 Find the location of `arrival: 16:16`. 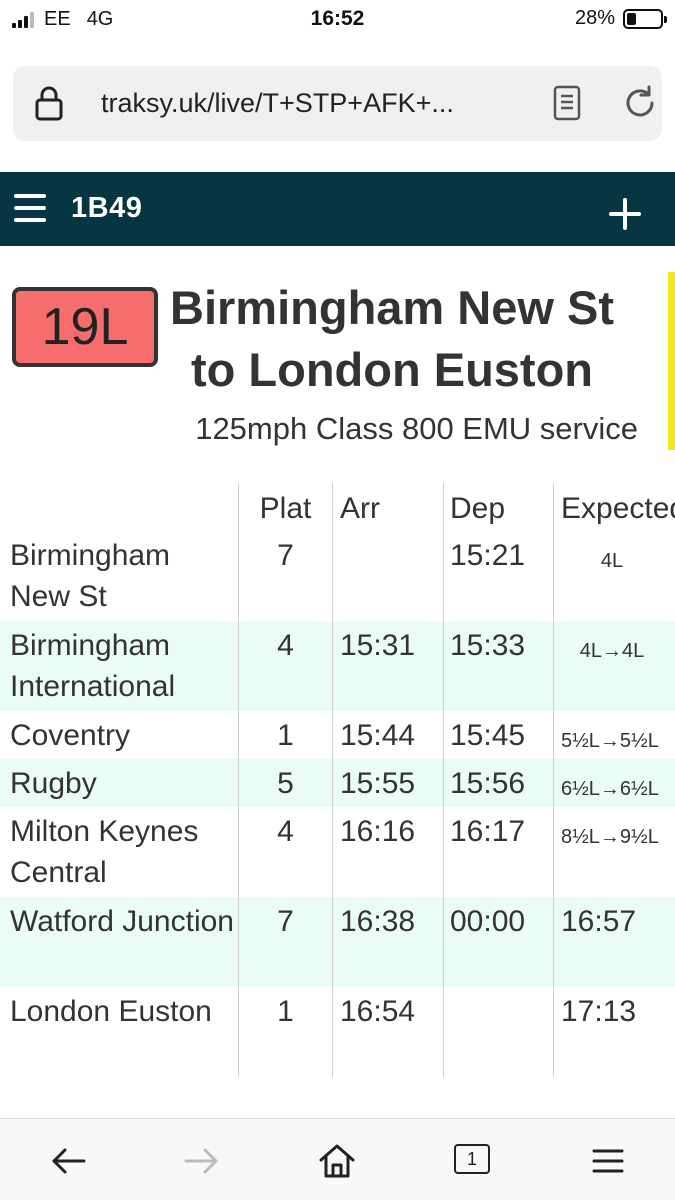

arrival: 16:16 is located at coordinates (378, 831).